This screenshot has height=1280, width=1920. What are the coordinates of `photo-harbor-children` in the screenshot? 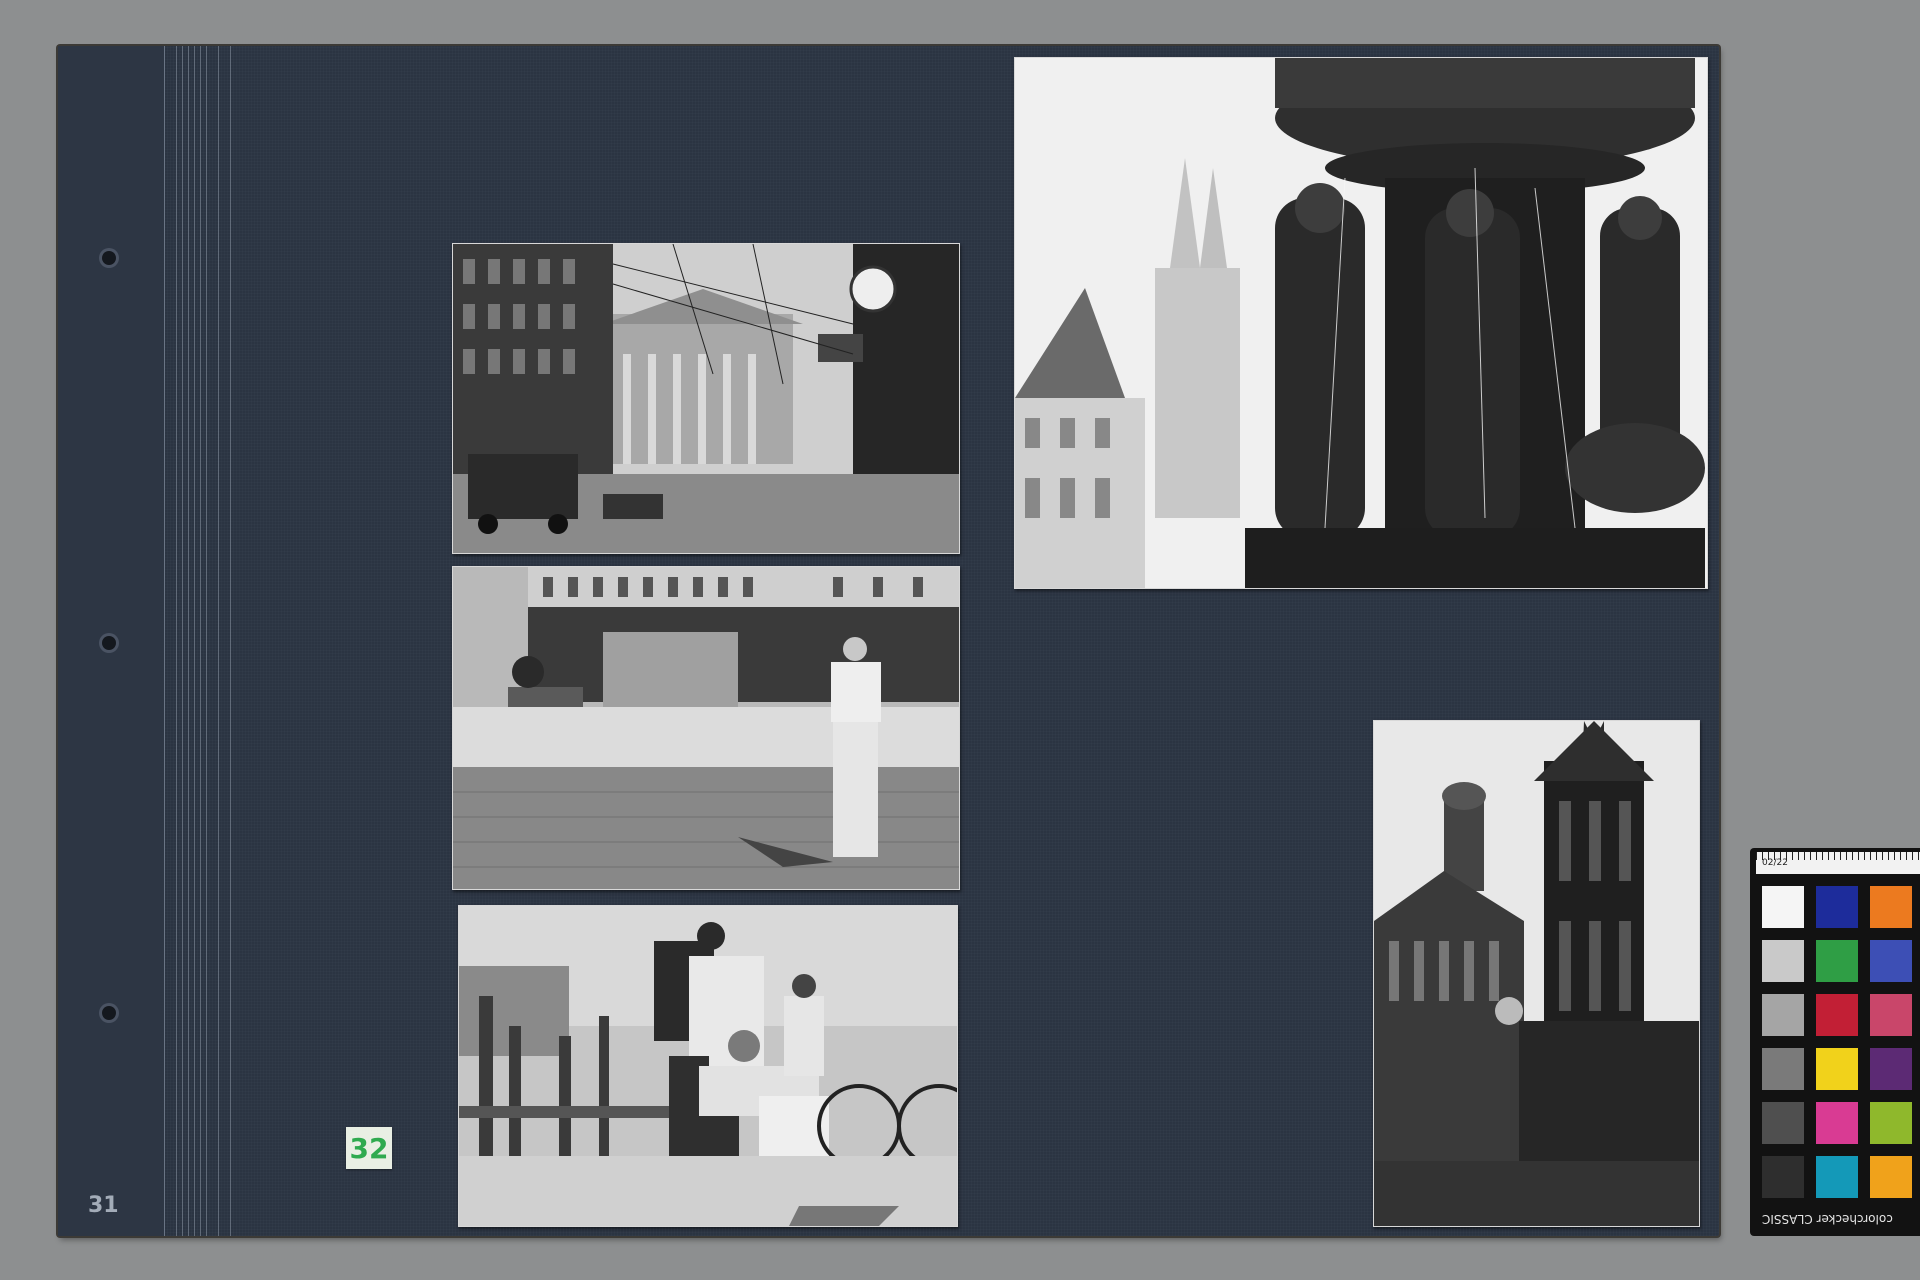 It's located at (708, 1066).